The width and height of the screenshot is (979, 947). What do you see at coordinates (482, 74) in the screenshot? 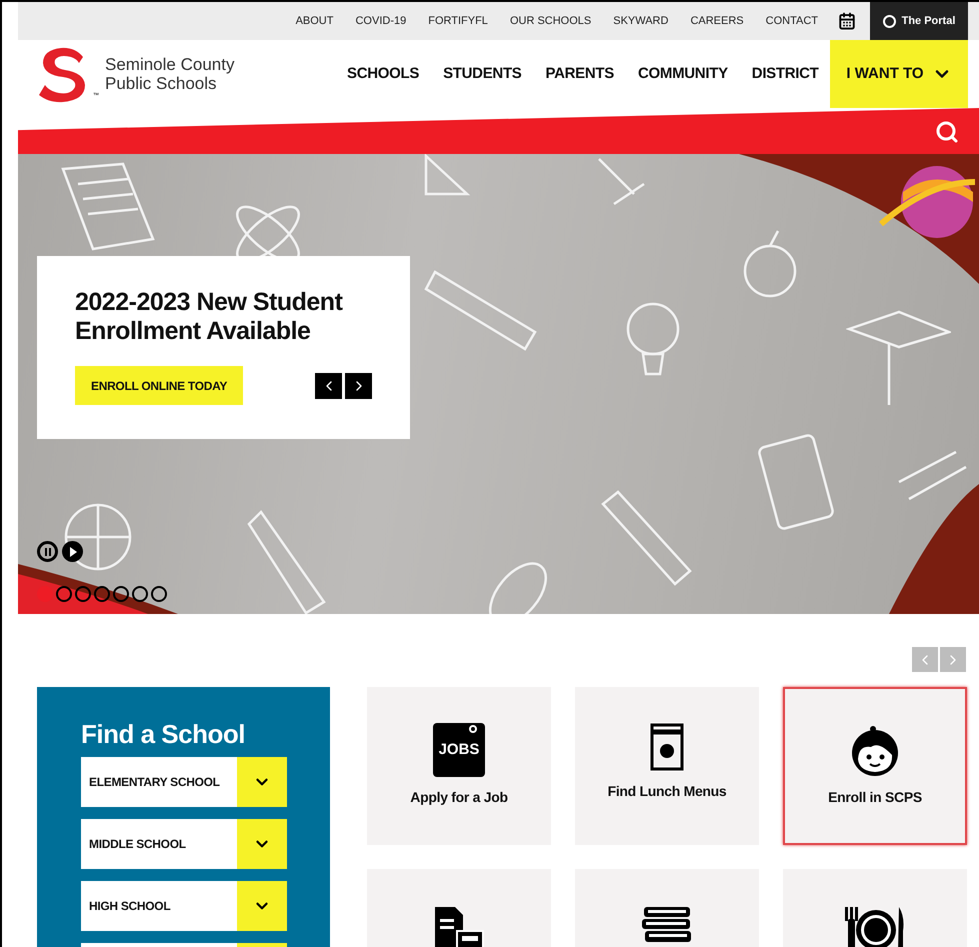
I see `main-nav-link: STUDENTS` at bounding box center [482, 74].